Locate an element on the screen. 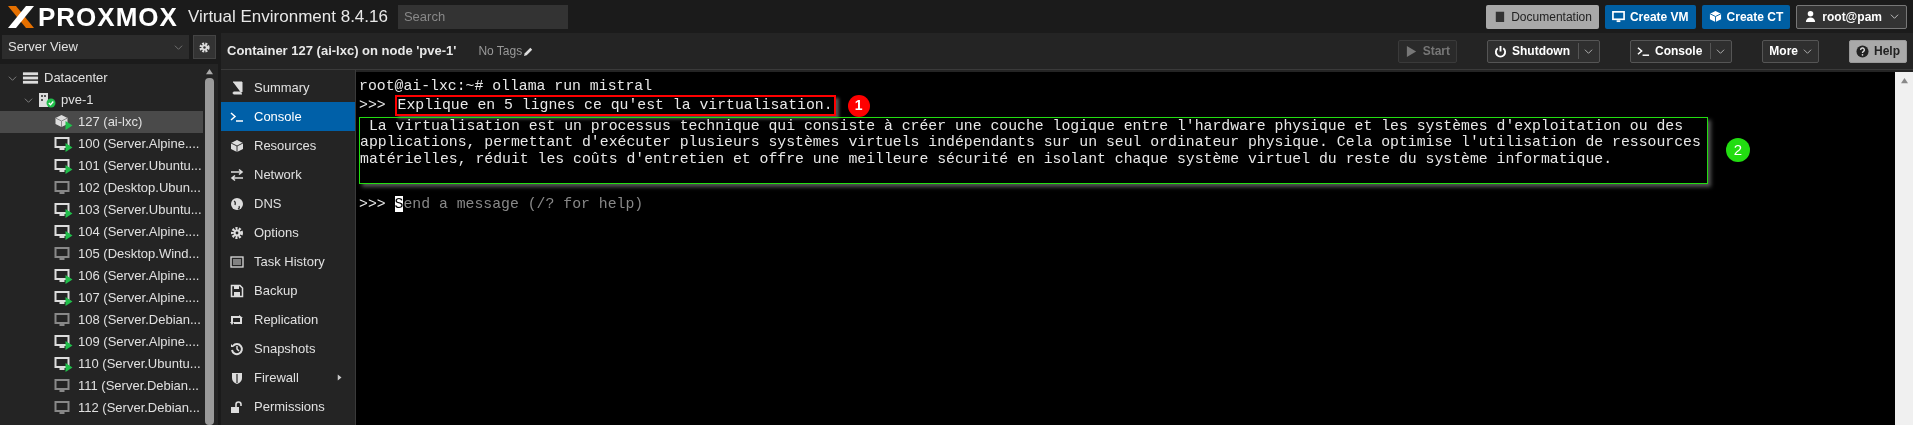  history-icon is located at coordinates (237, 348).